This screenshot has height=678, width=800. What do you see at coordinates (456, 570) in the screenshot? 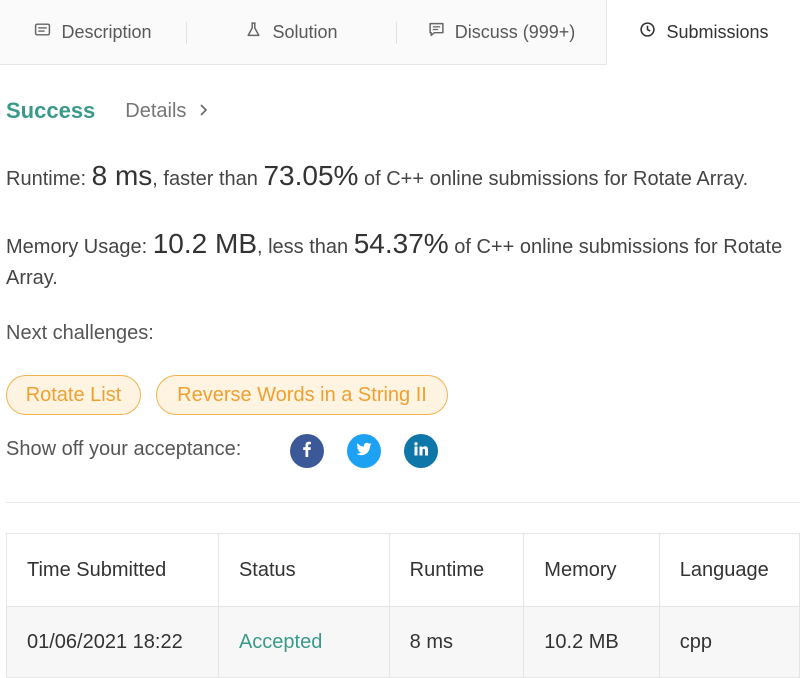
I see `column-header-runtime: Runtime` at bounding box center [456, 570].